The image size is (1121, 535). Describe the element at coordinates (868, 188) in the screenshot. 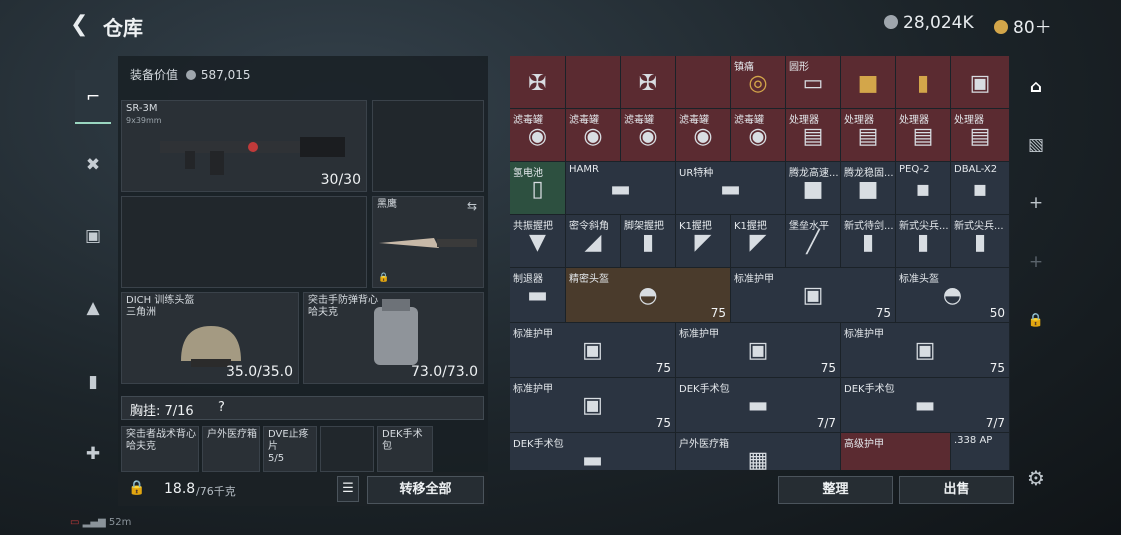

I see `grid-cell: 腾龙稳固... ■` at that location.